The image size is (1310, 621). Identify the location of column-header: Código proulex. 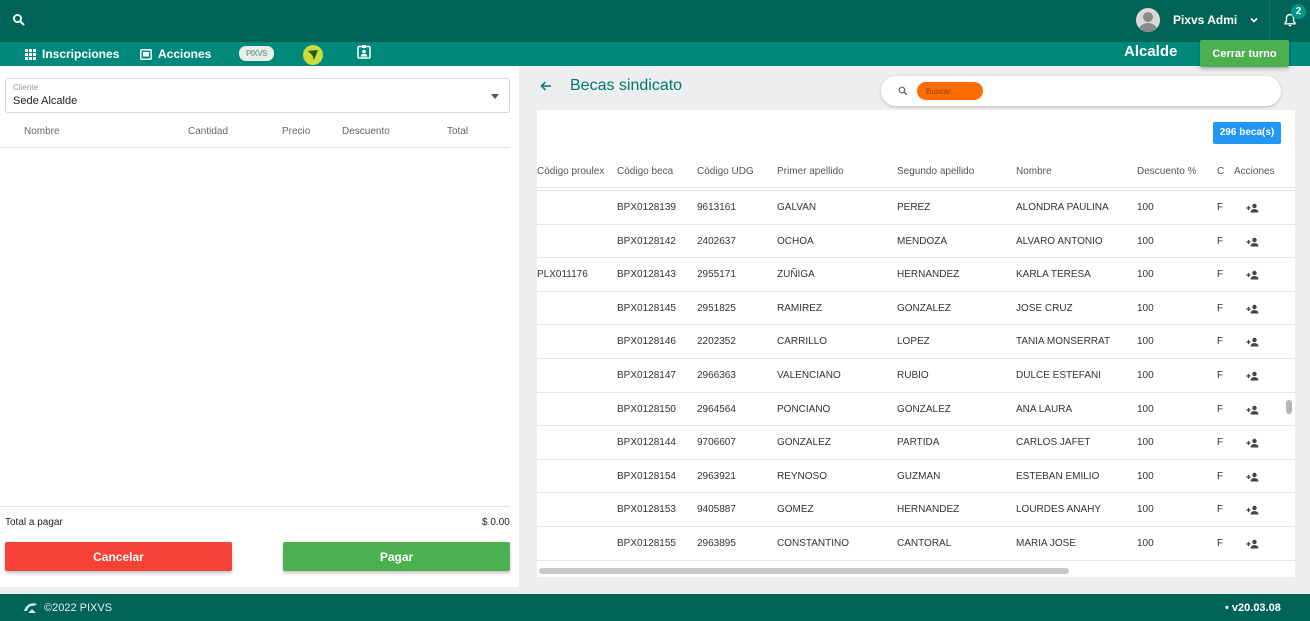
(571, 171).